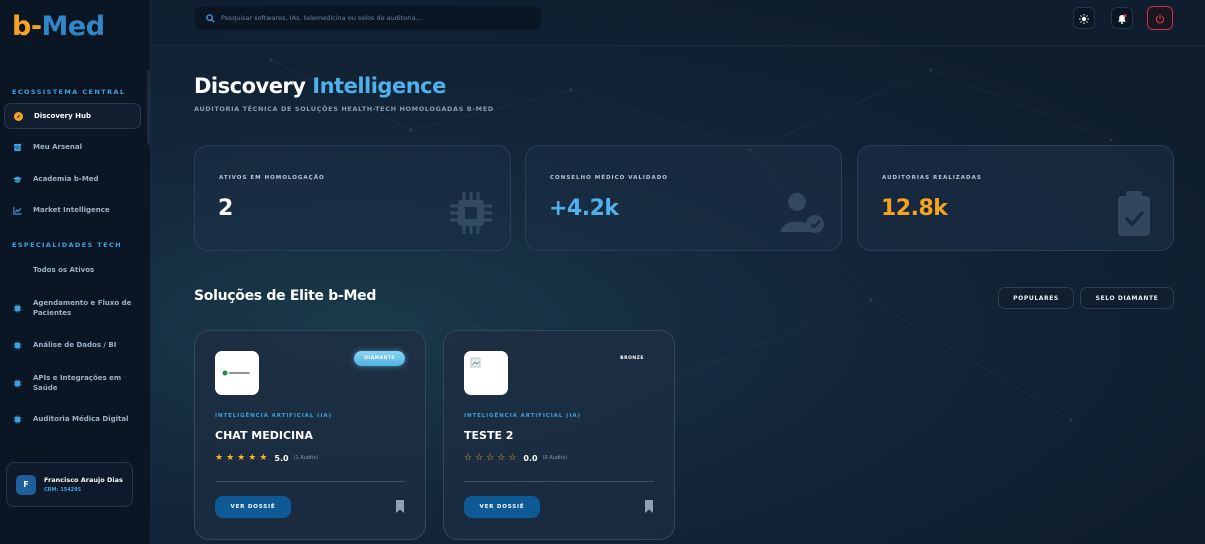  I want to click on filter-populares-button: POPULARES, so click(1036, 298).